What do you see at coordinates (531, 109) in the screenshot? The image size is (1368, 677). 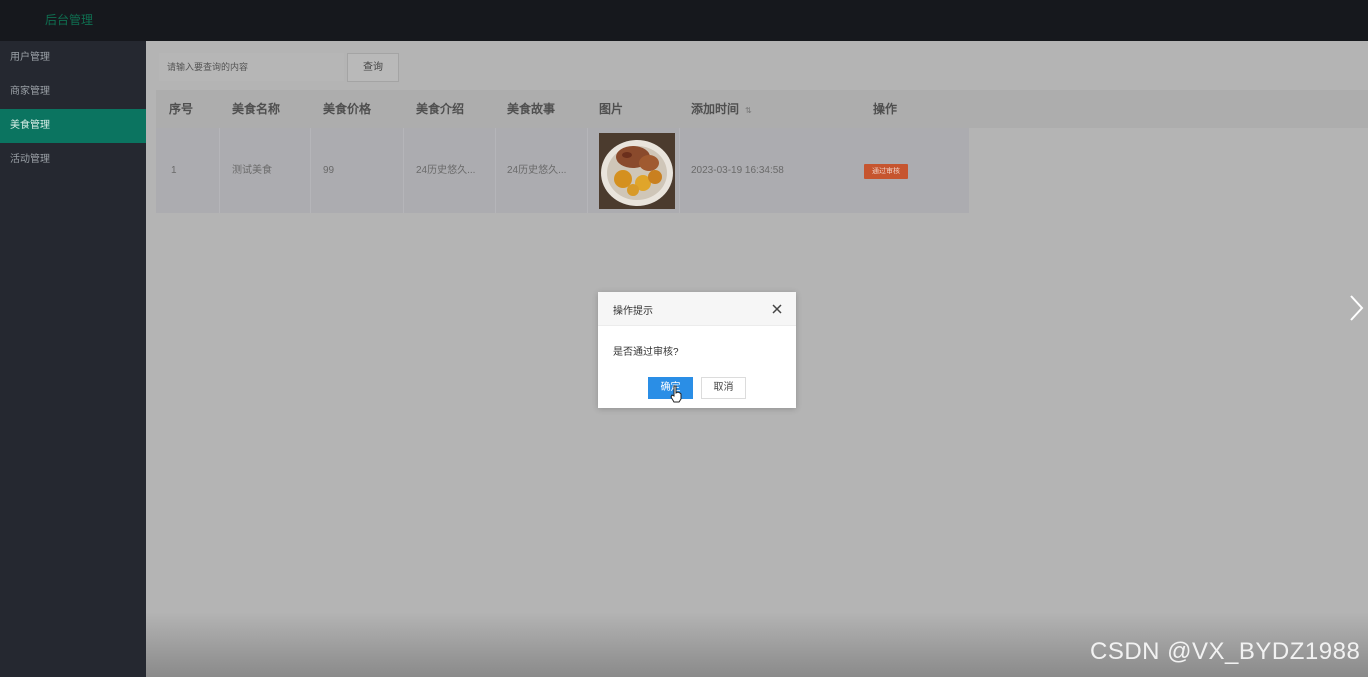 I see `header-story: 美食故事` at bounding box center [531, 109].